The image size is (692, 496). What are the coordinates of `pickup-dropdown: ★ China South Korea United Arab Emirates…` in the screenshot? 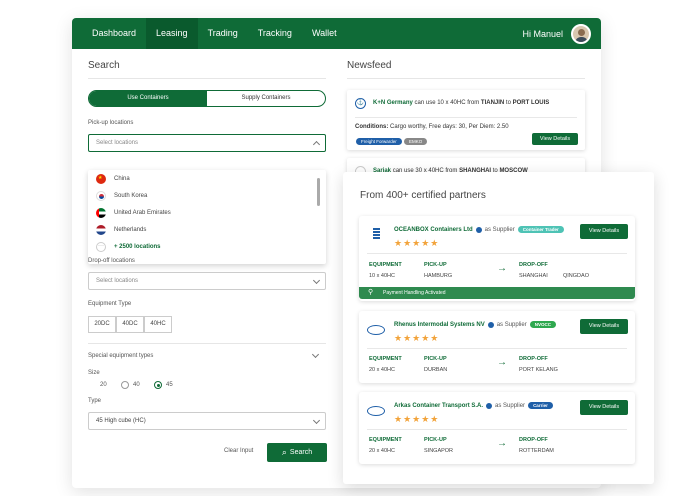 It's located at (207, 217).